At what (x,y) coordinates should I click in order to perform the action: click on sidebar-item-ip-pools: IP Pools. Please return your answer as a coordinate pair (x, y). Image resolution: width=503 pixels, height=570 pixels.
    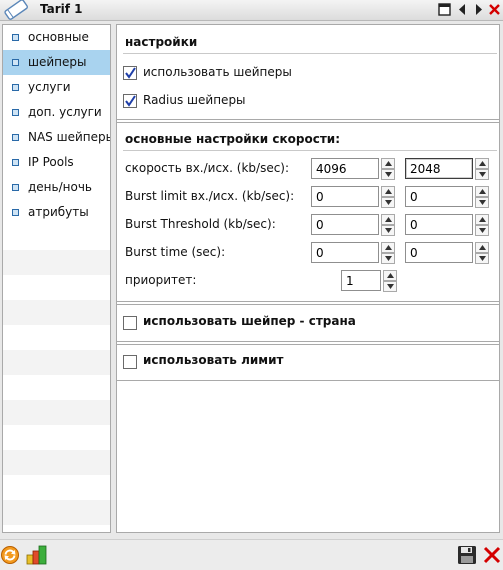
    Looking at the image, I should click on (56, 162).